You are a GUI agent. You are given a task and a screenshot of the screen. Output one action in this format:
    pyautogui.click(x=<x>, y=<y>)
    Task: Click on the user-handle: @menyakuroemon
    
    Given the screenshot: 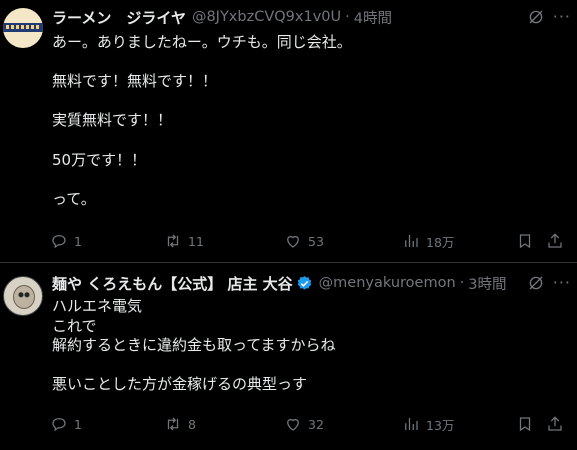 What is the action you would take?
    pyautogui.click(x=387, y=283)
    